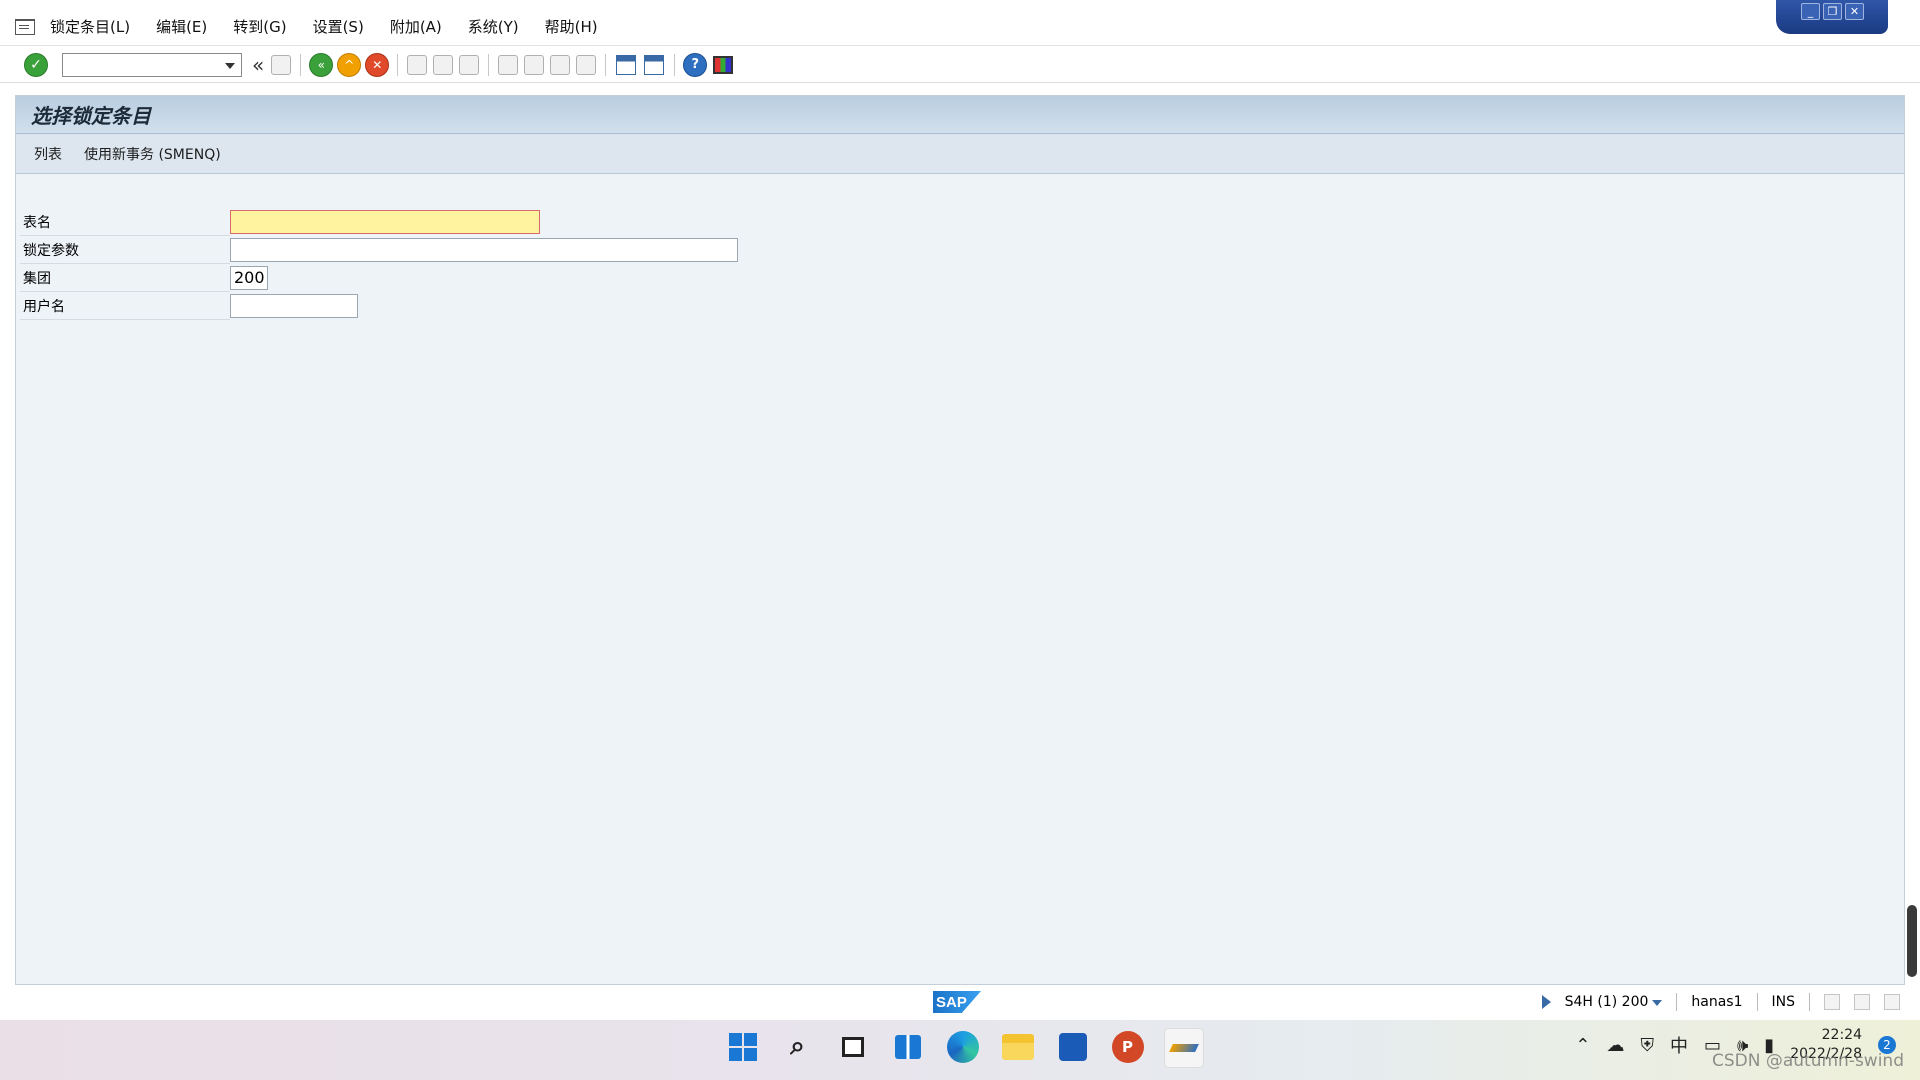 The height and width of the screenshot is (1080, 1920). Describe the element at coordinates (281, 64) in the screenshot. I see `save-icon` at that location.